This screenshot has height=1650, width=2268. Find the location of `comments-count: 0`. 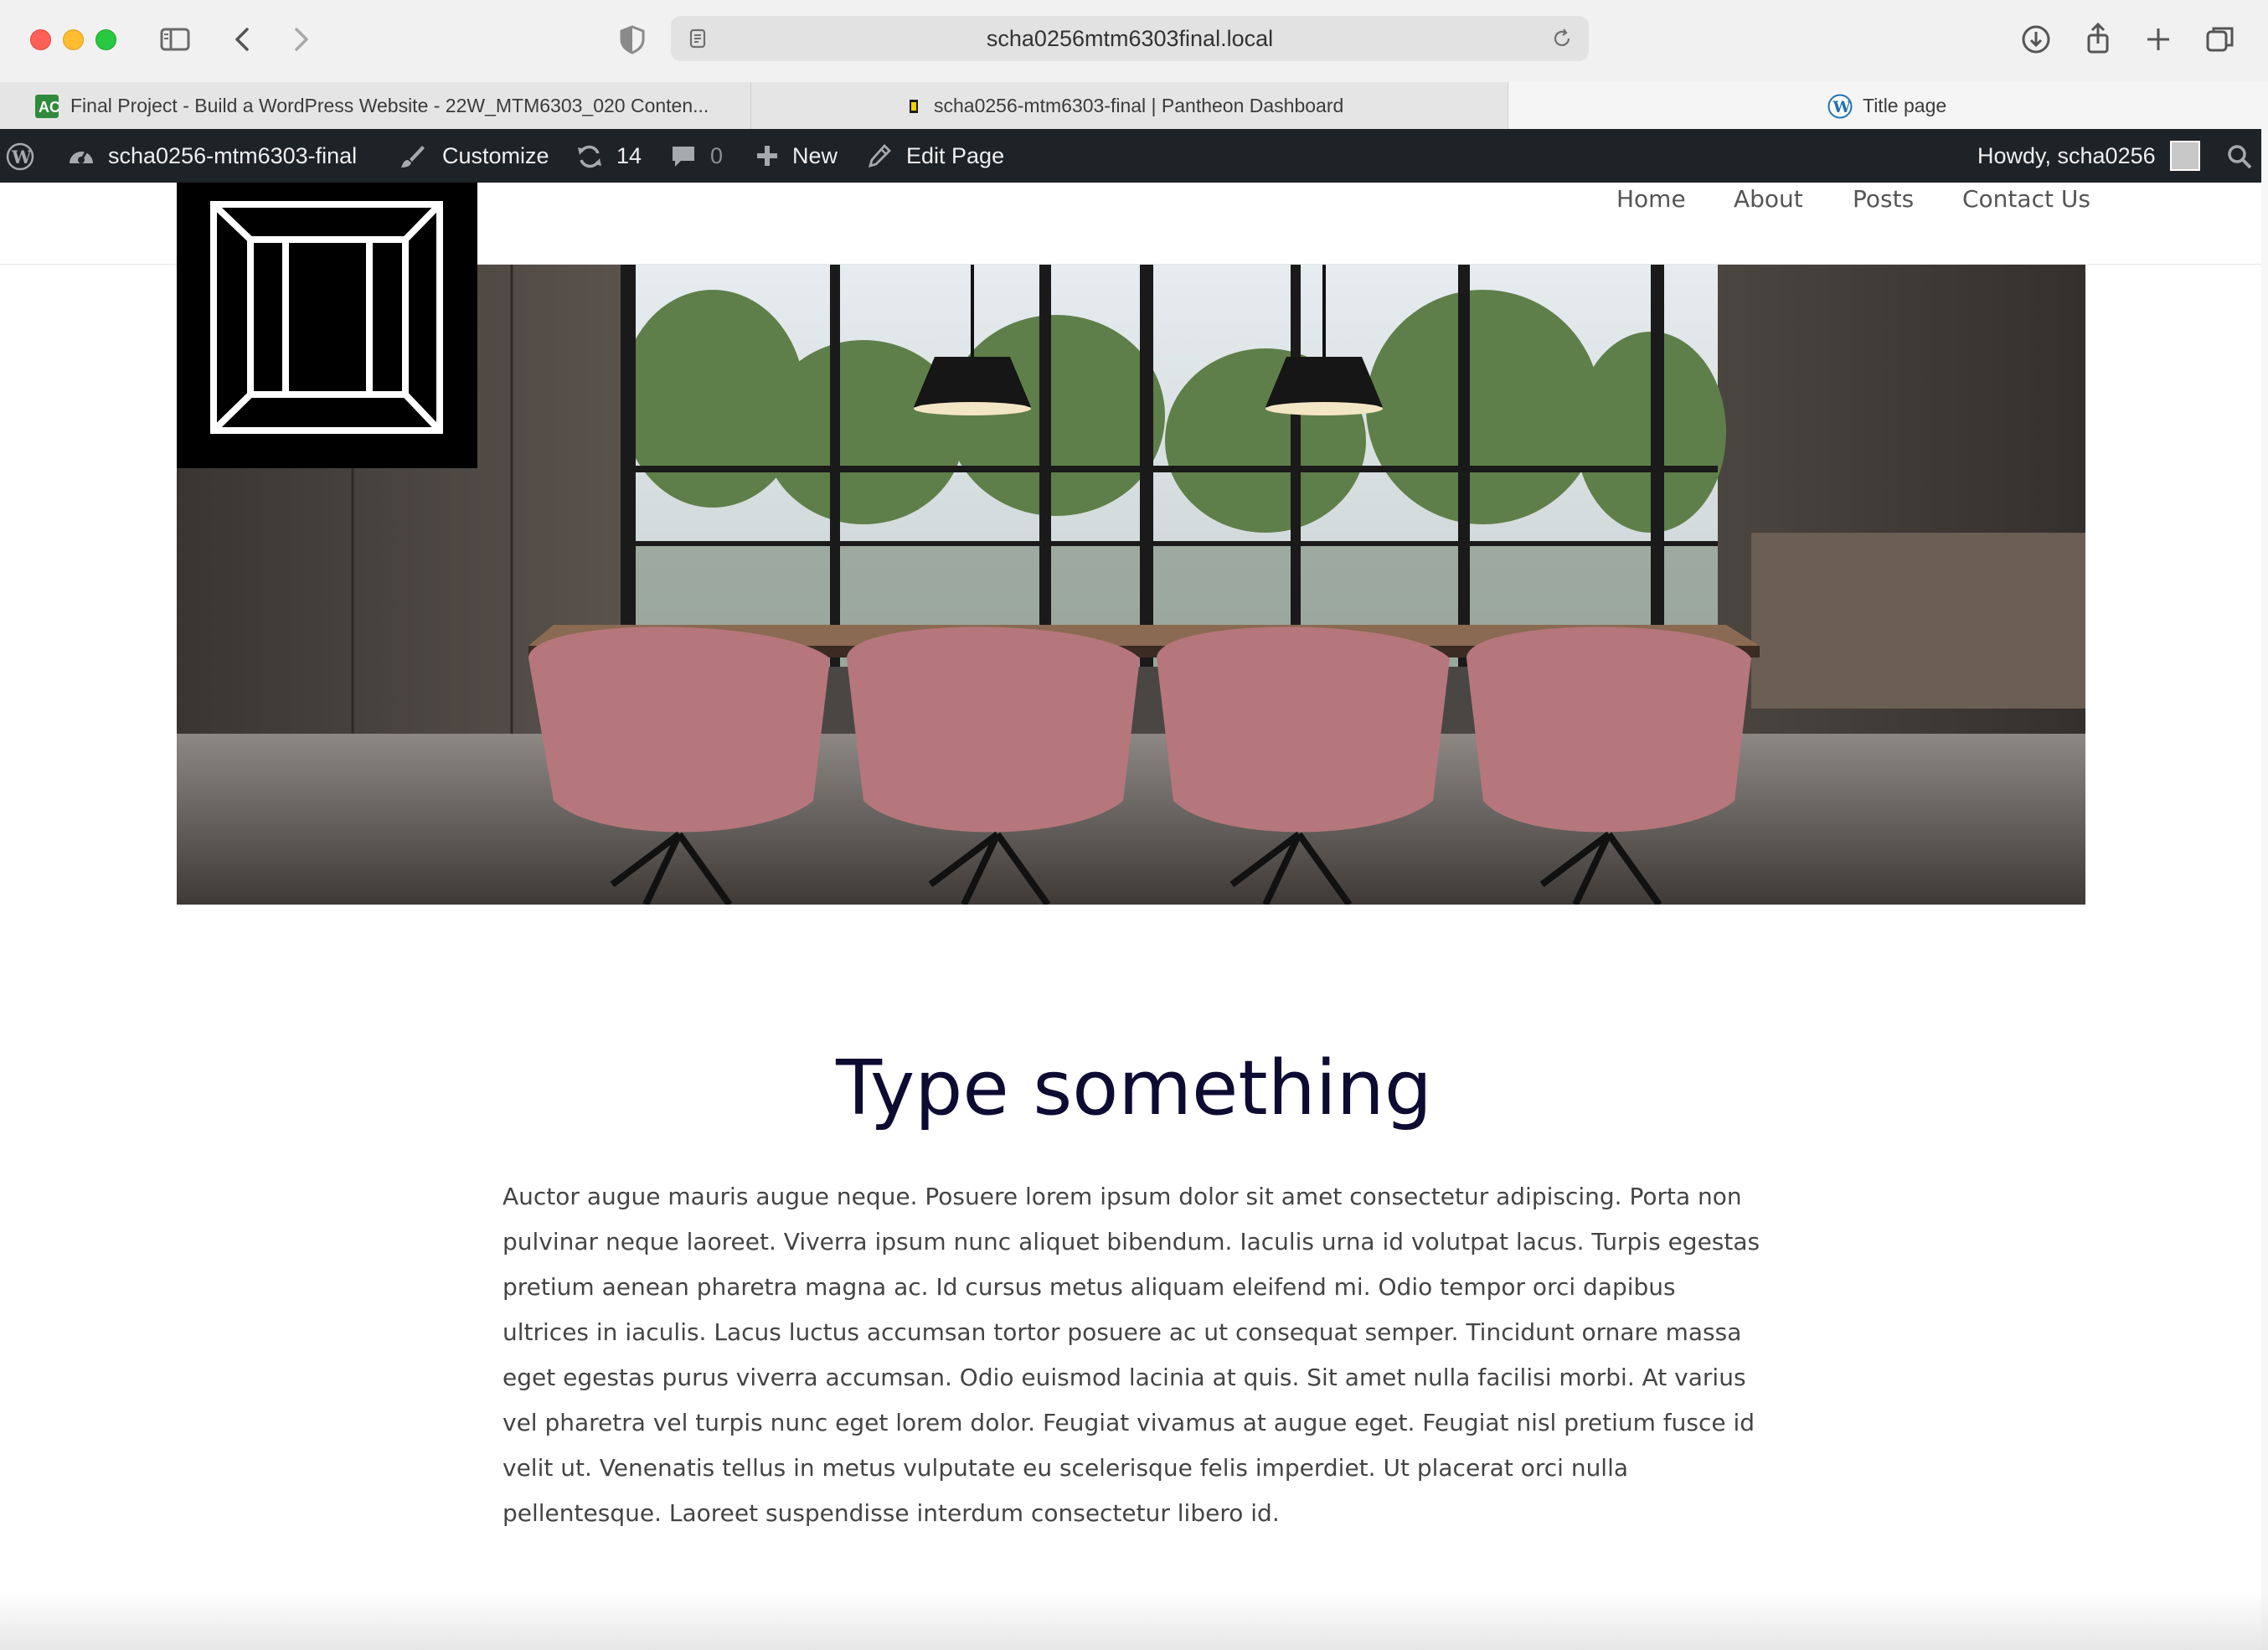

comments-count: 0 is located at coordinates (717, 155).